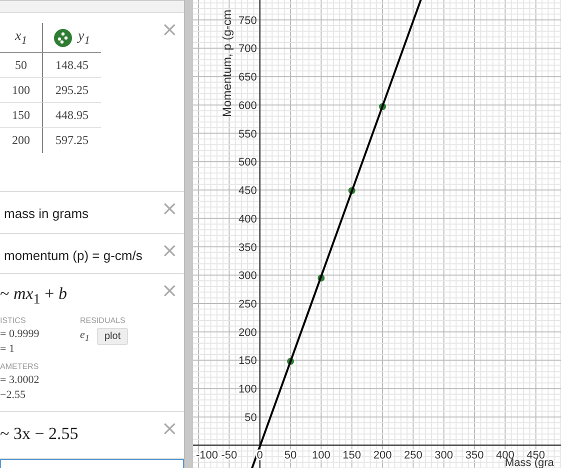 The width and height of the screenshot is (561, 468). Describe the element at coordinates (21, 37) in the screenshot. I see `column-header: x$_{1}$` at that location.